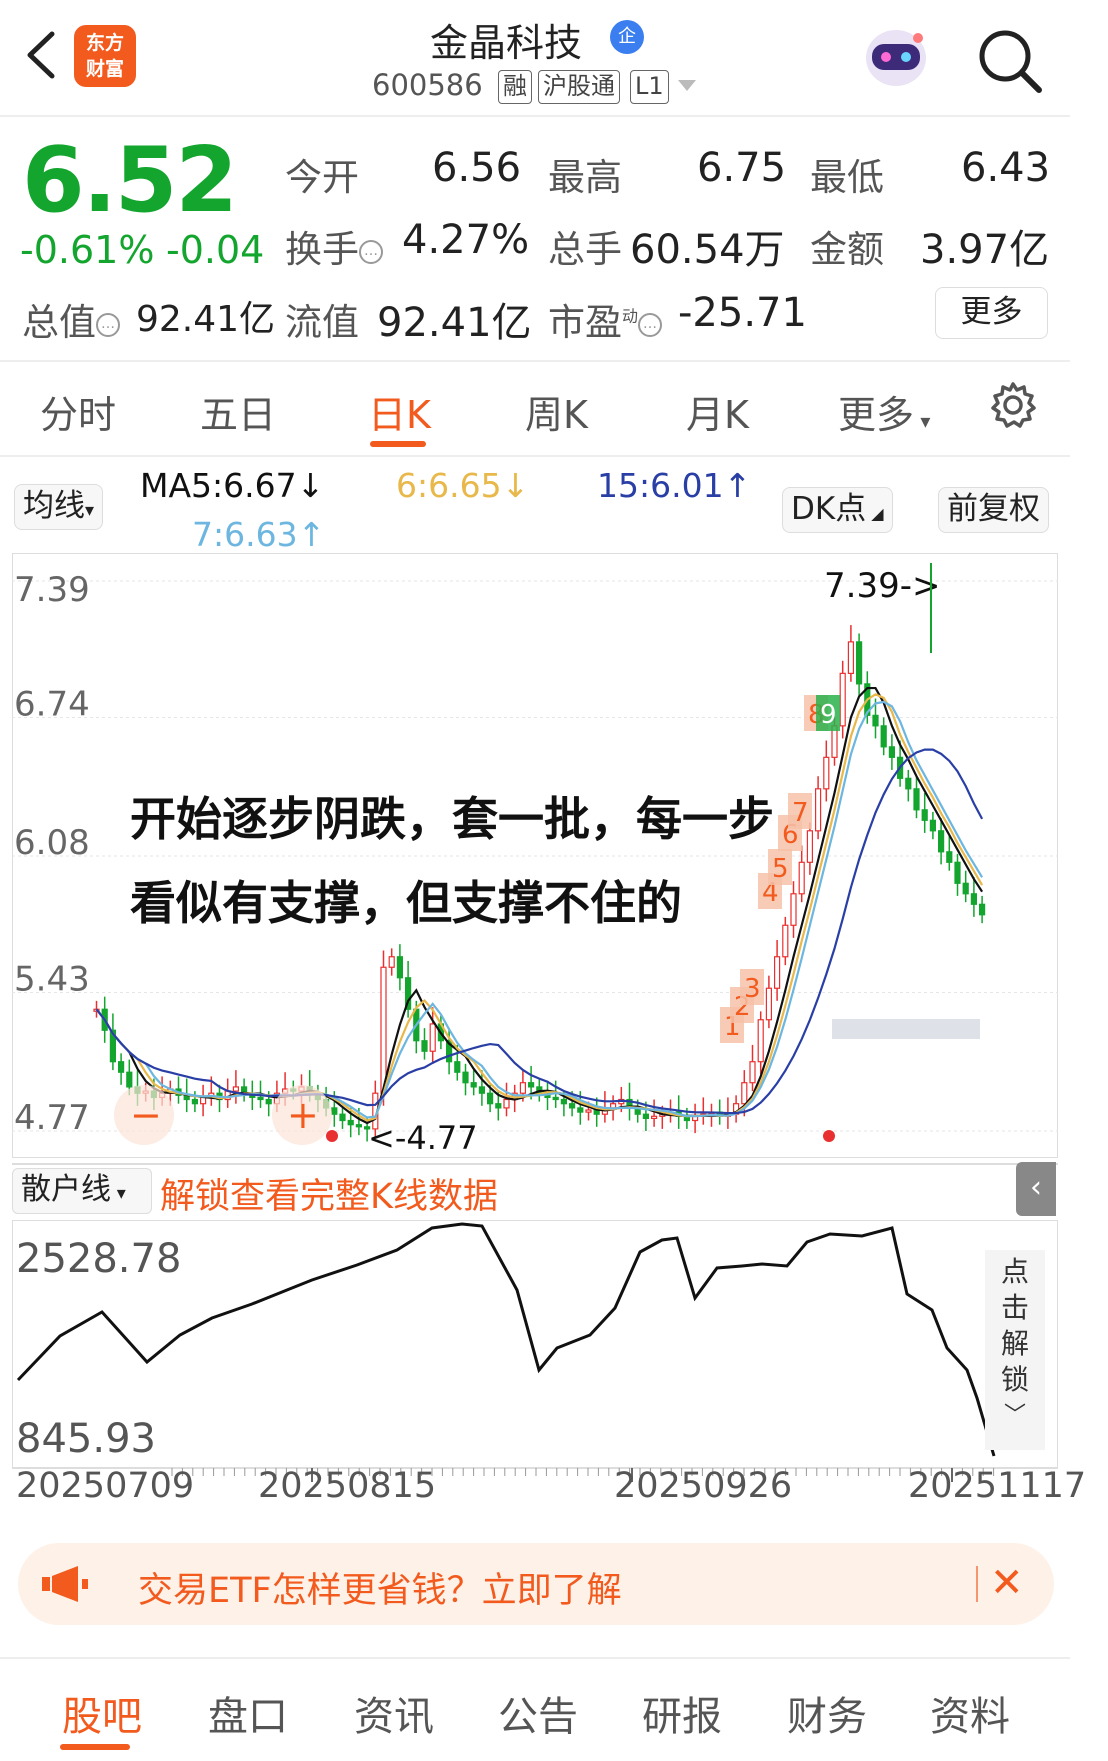 This screenshot has height=1761, width=1108. What do you see at coordinates (1015, 1350) in the screenshot?
I see `click-unlock-panel: 点 击 解 锁 ﹀` at bounding box center [1015, 1350].